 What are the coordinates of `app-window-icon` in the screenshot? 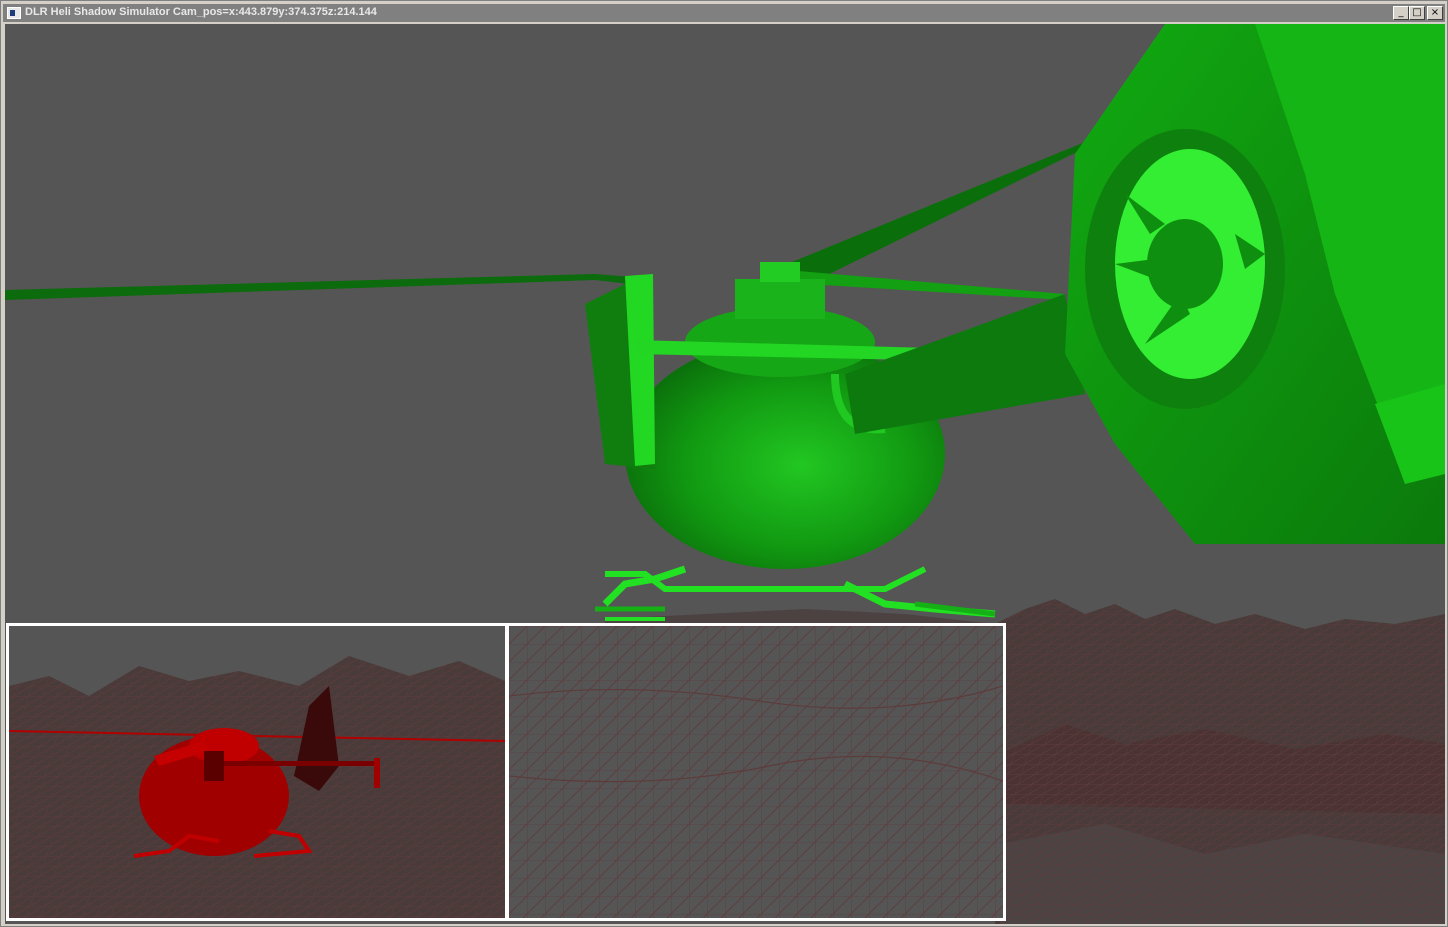 It's located at (14, 13).